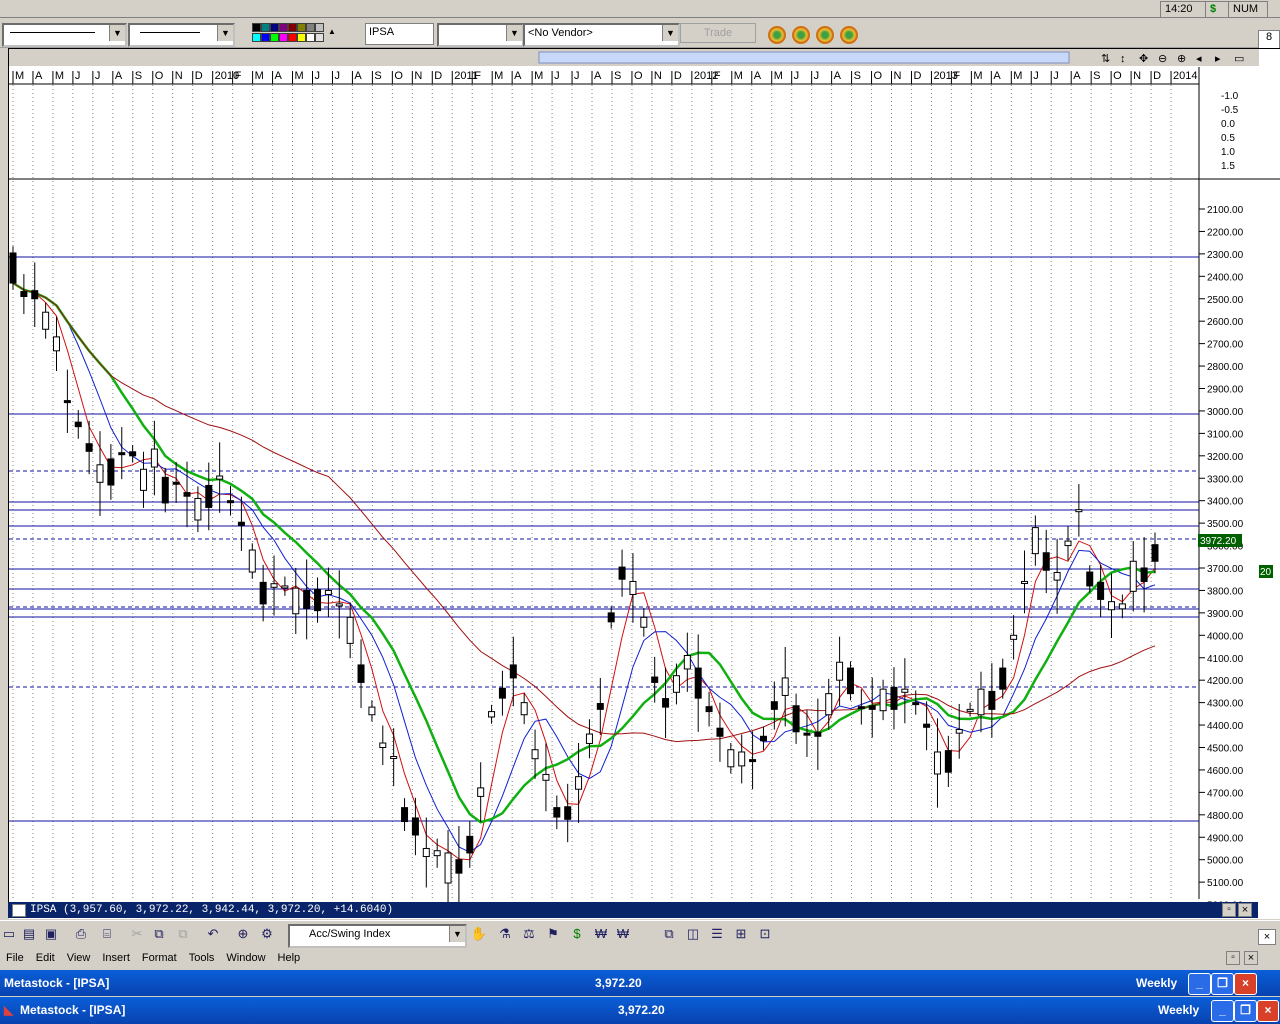  I want to click on nav-icon: ⊖, so click(1162, 59).